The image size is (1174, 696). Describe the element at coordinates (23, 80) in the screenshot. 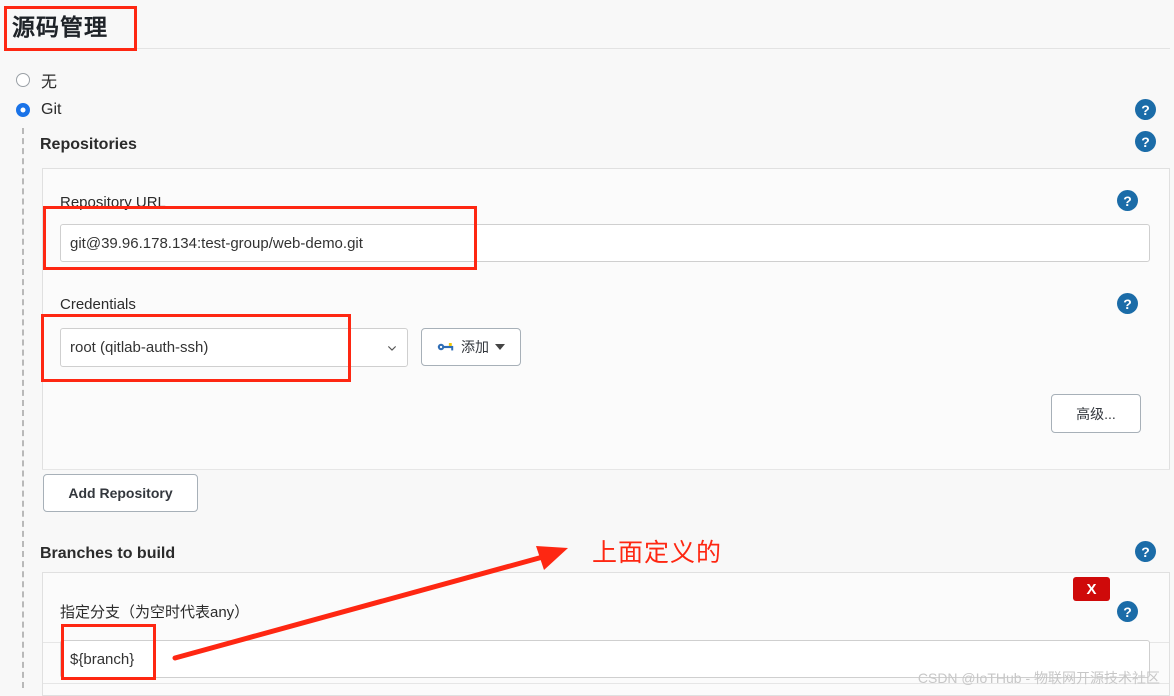

I see `radio-none-mark` at that location.